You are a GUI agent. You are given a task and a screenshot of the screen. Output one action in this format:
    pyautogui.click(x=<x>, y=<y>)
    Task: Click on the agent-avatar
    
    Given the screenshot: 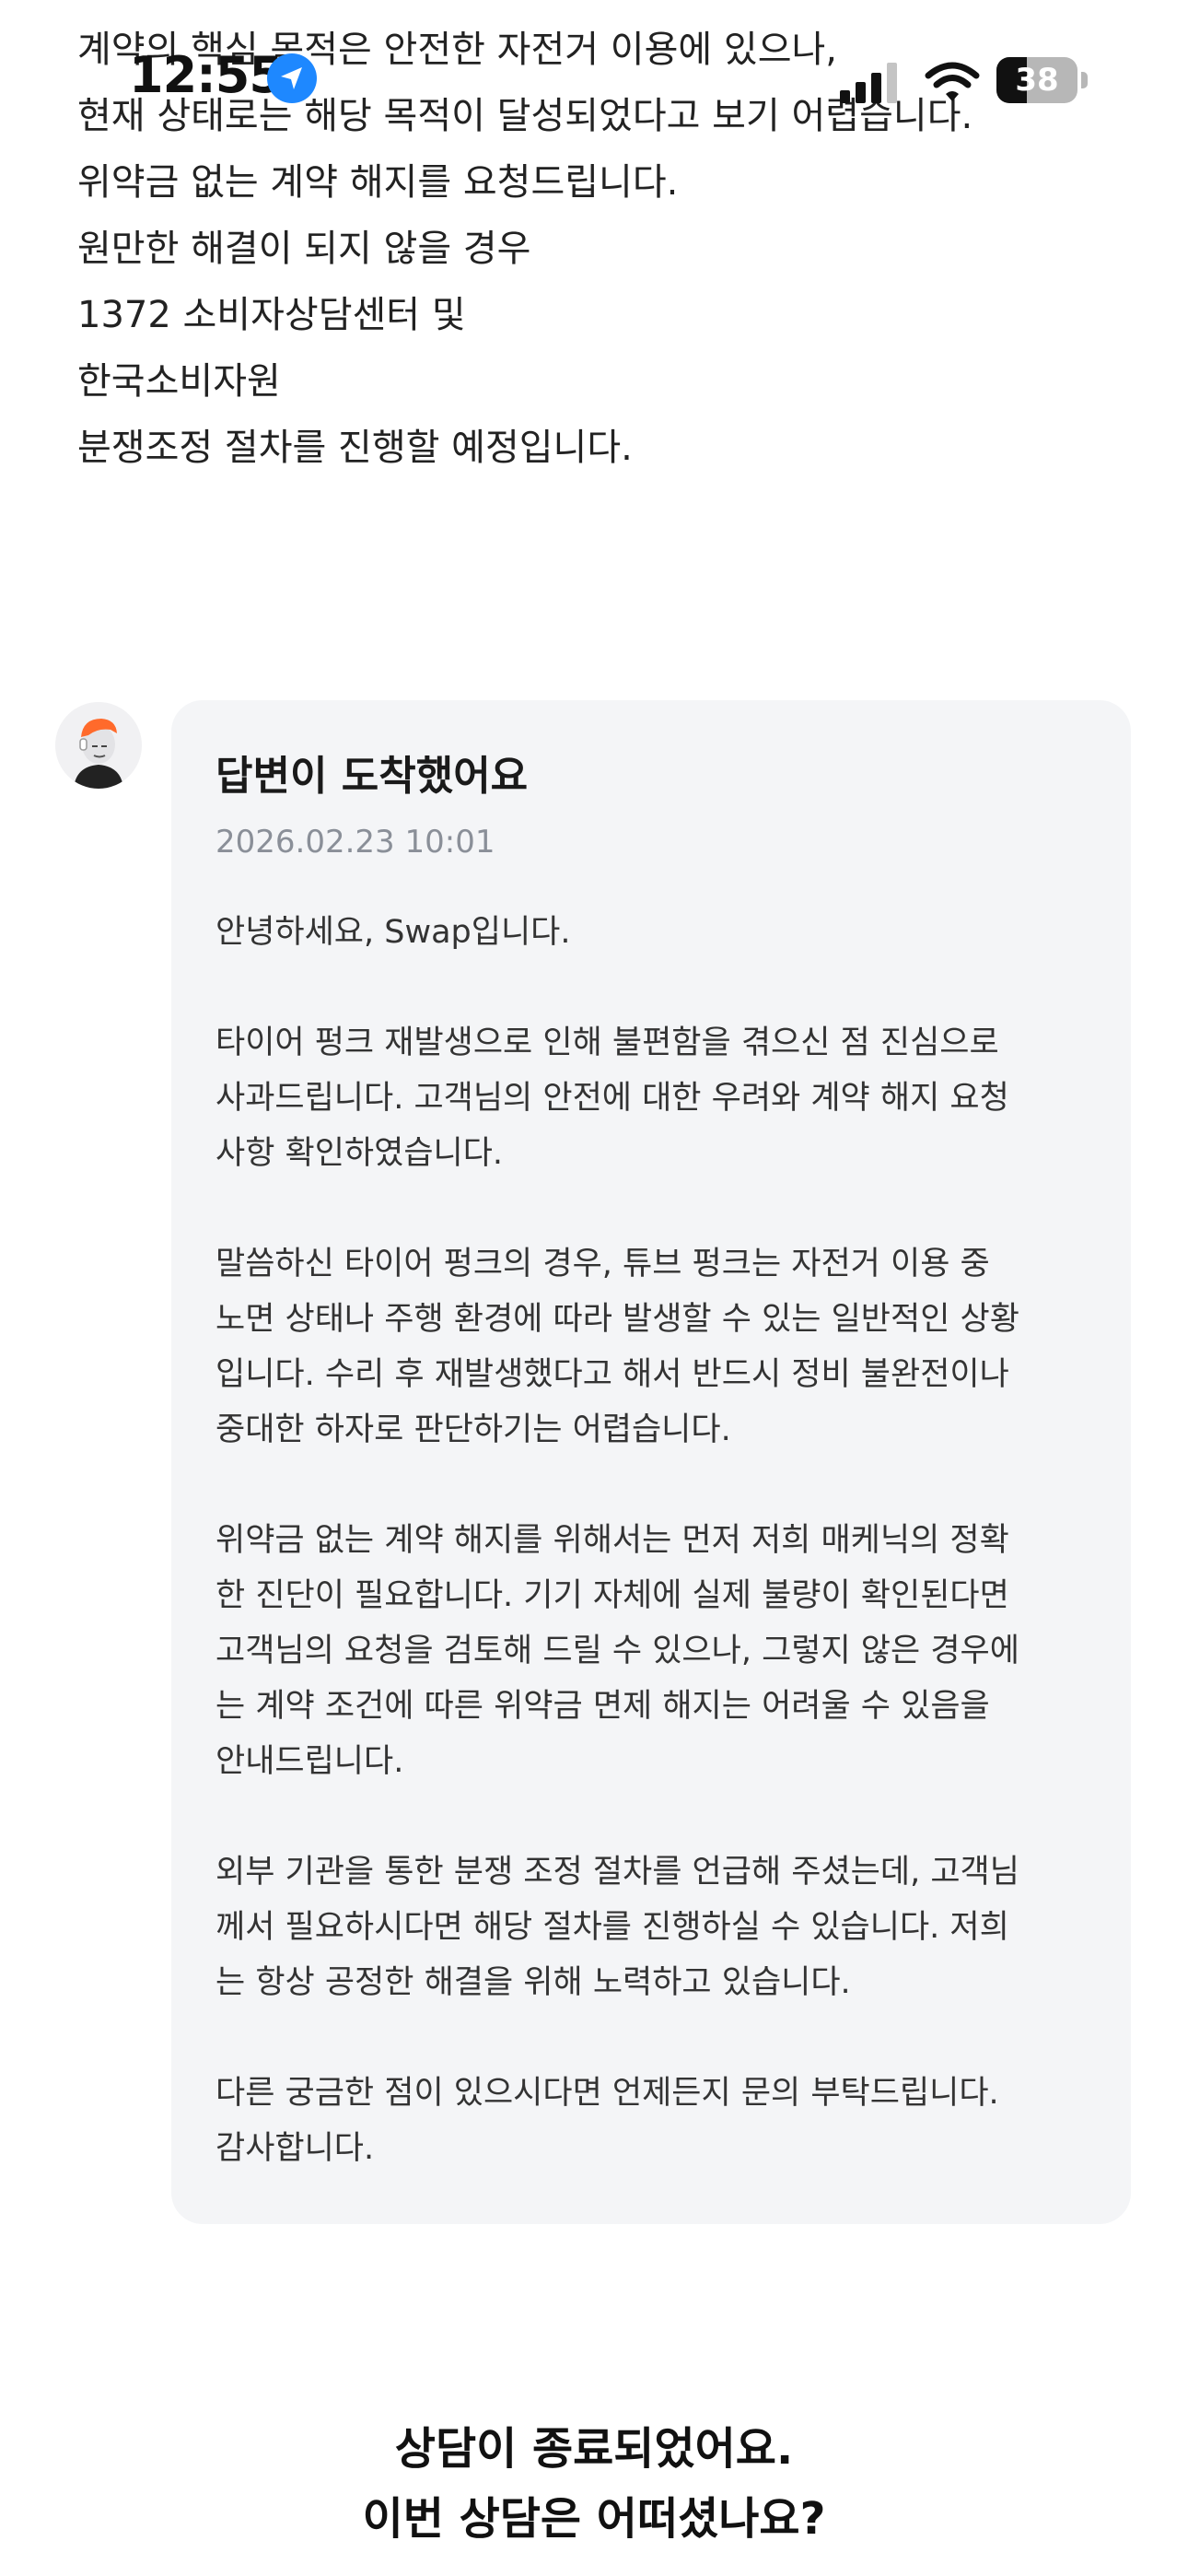 What is the action you would take?
    pyautogui.click(x=98, y=745)
    